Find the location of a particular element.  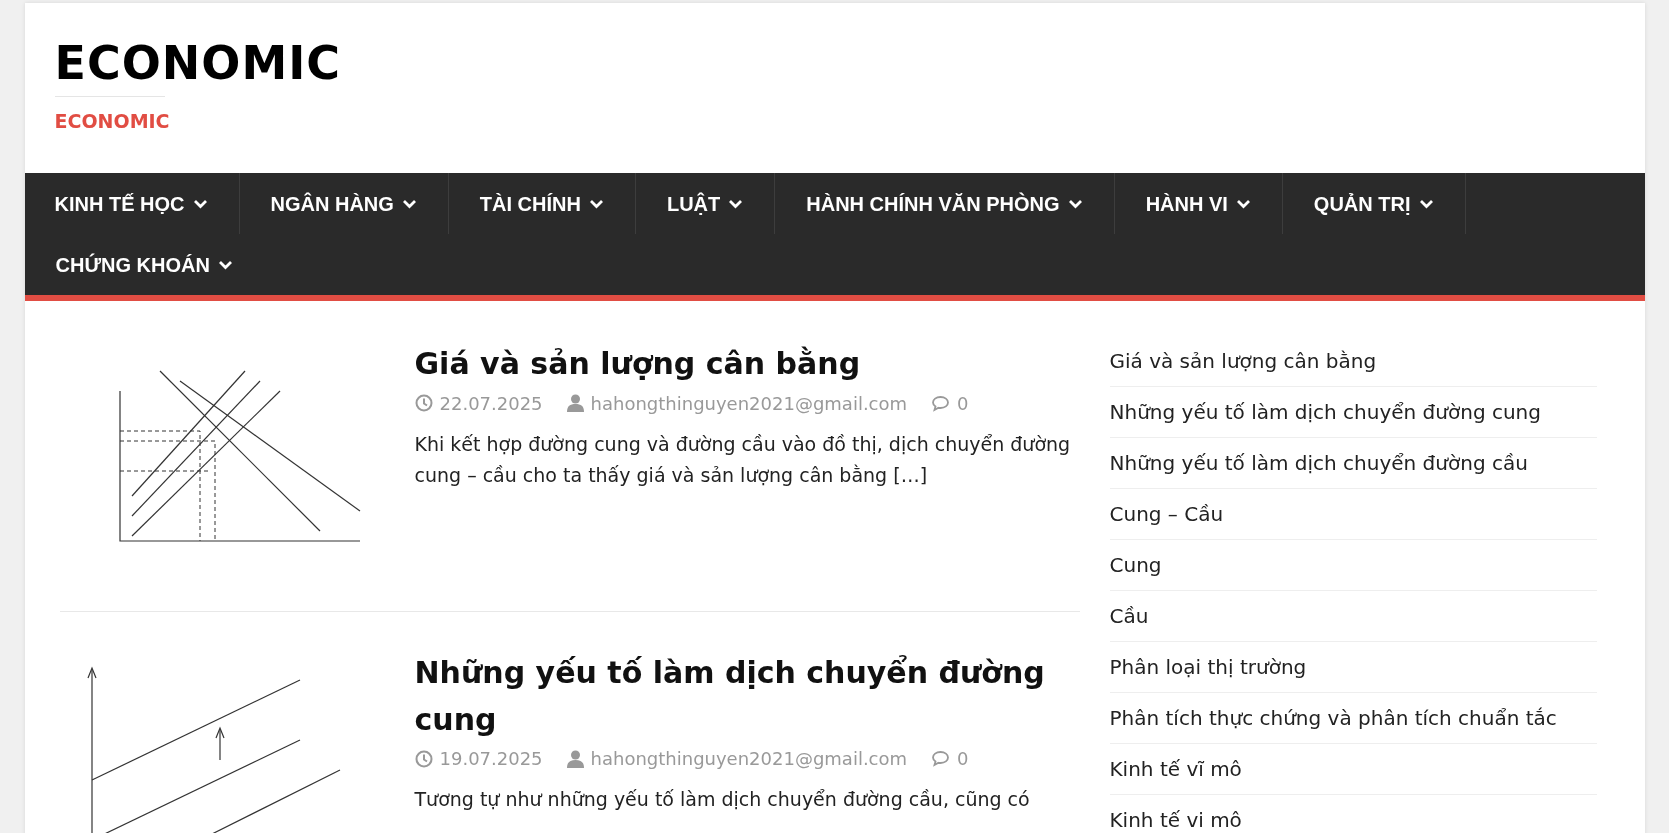

nav-menu-item: KINH TẾ HỌC is located at coordinates (132, 204).